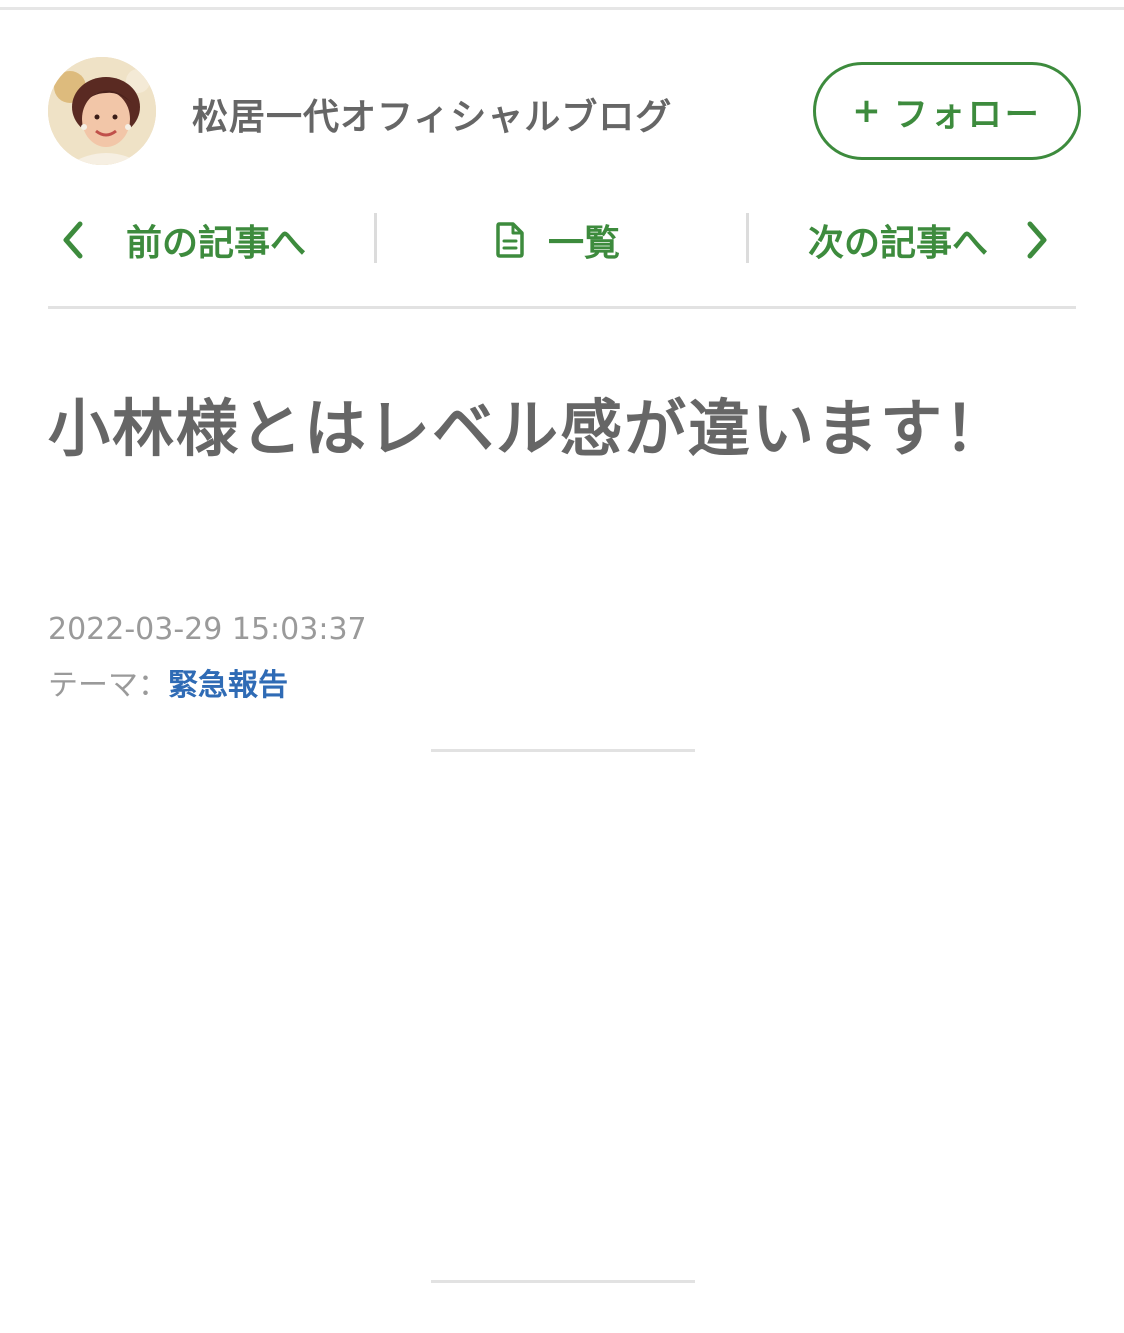 This screenshot has width=1124, height=1333. I want to click on top-divider, so click(562, 8).